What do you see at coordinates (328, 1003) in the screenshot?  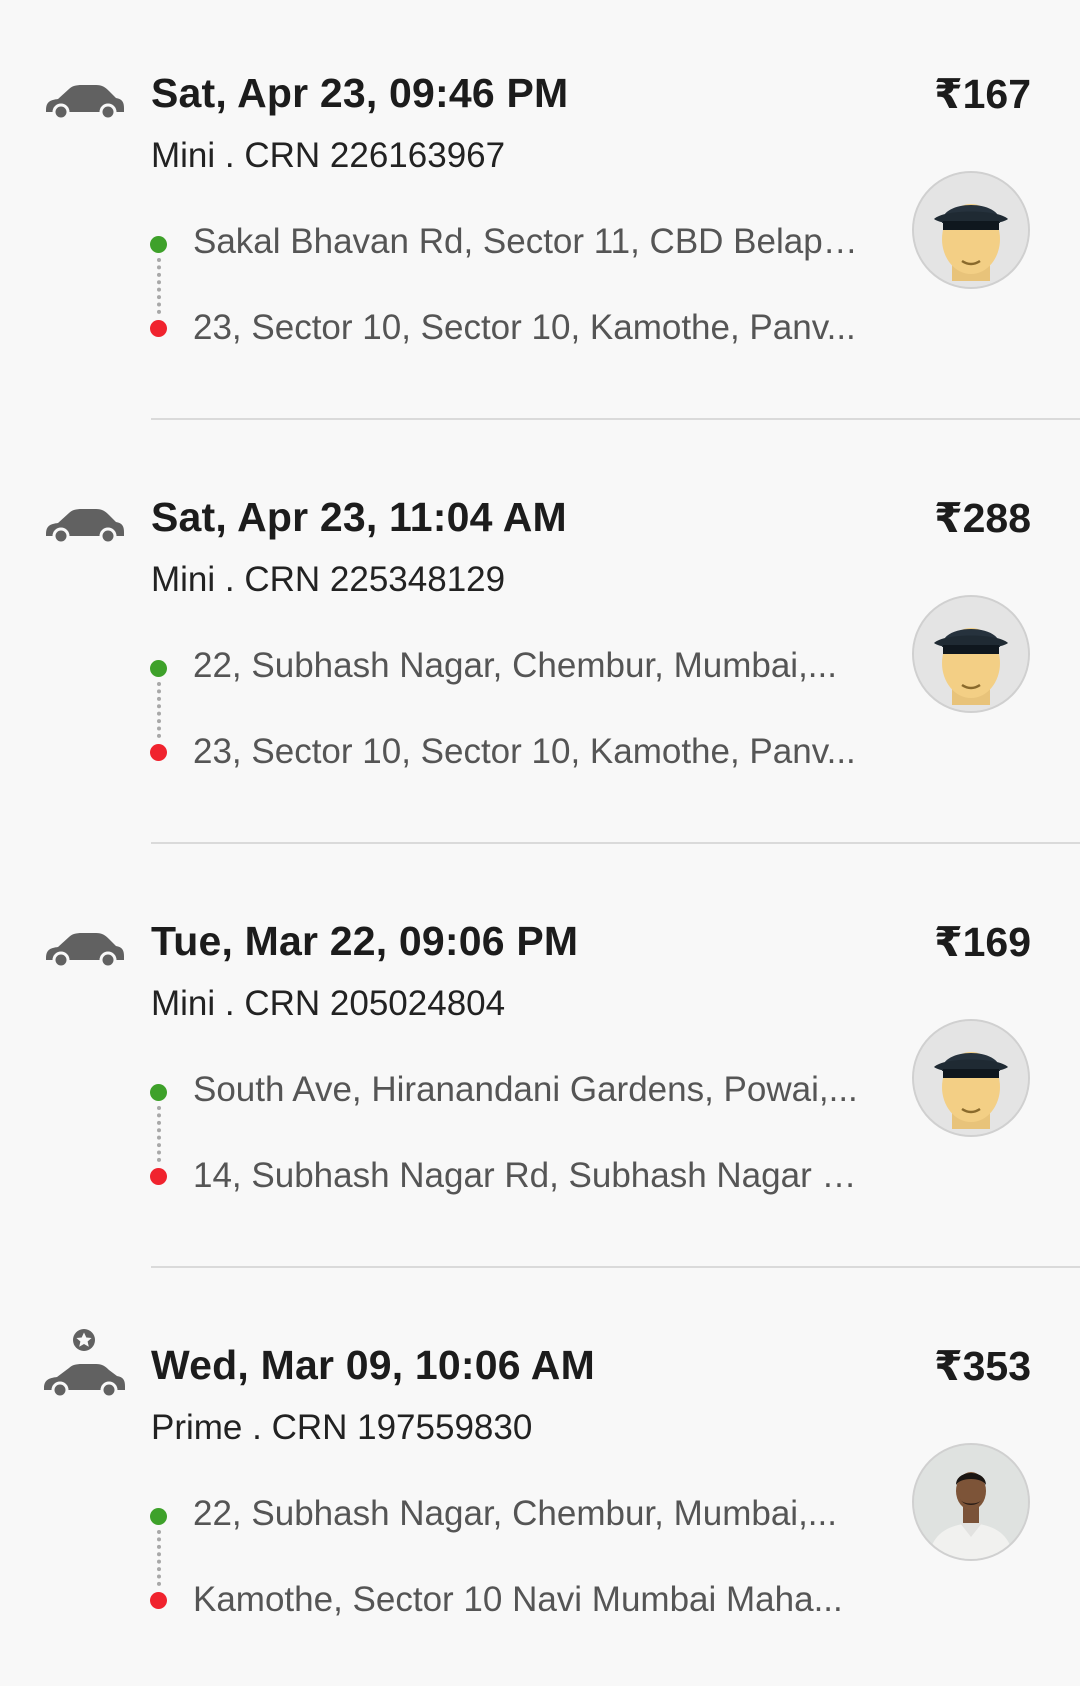 I see `ride-category-crn: Mini . CRN 205024804` at bounding box center [328, 1003].